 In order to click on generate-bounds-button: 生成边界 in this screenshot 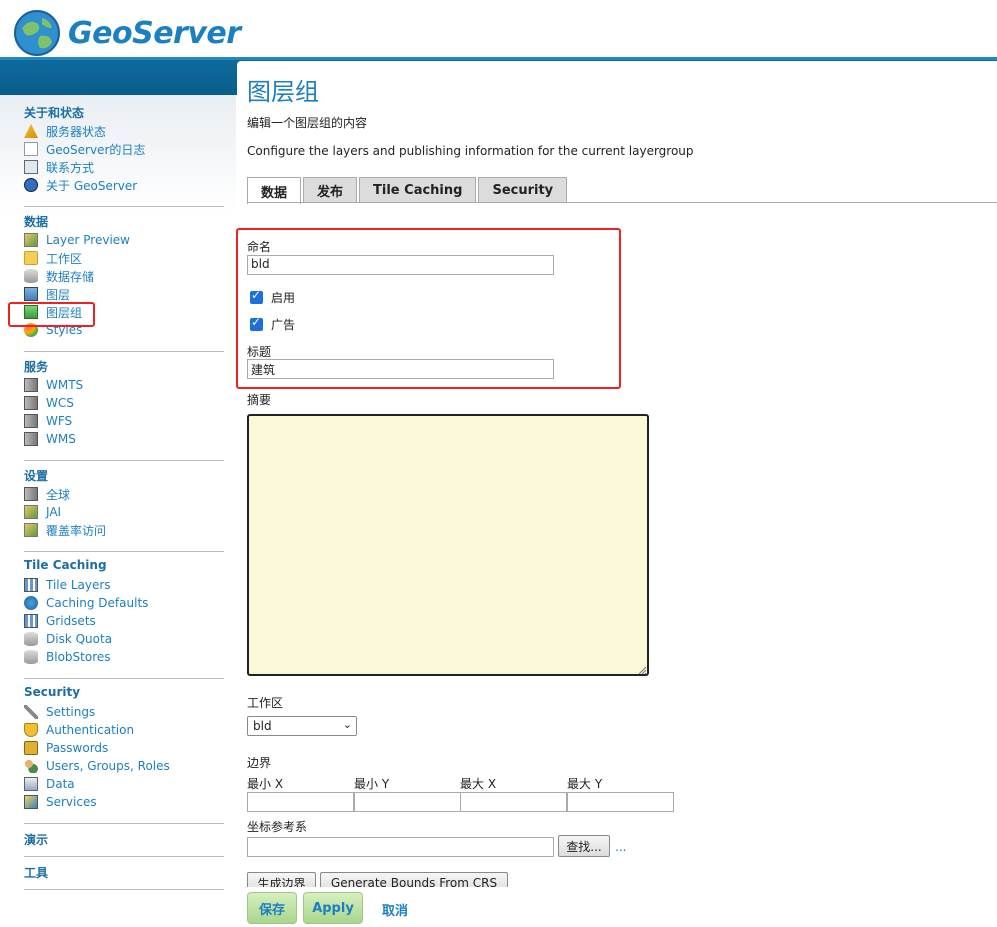, I will do `click(281, 879)`.